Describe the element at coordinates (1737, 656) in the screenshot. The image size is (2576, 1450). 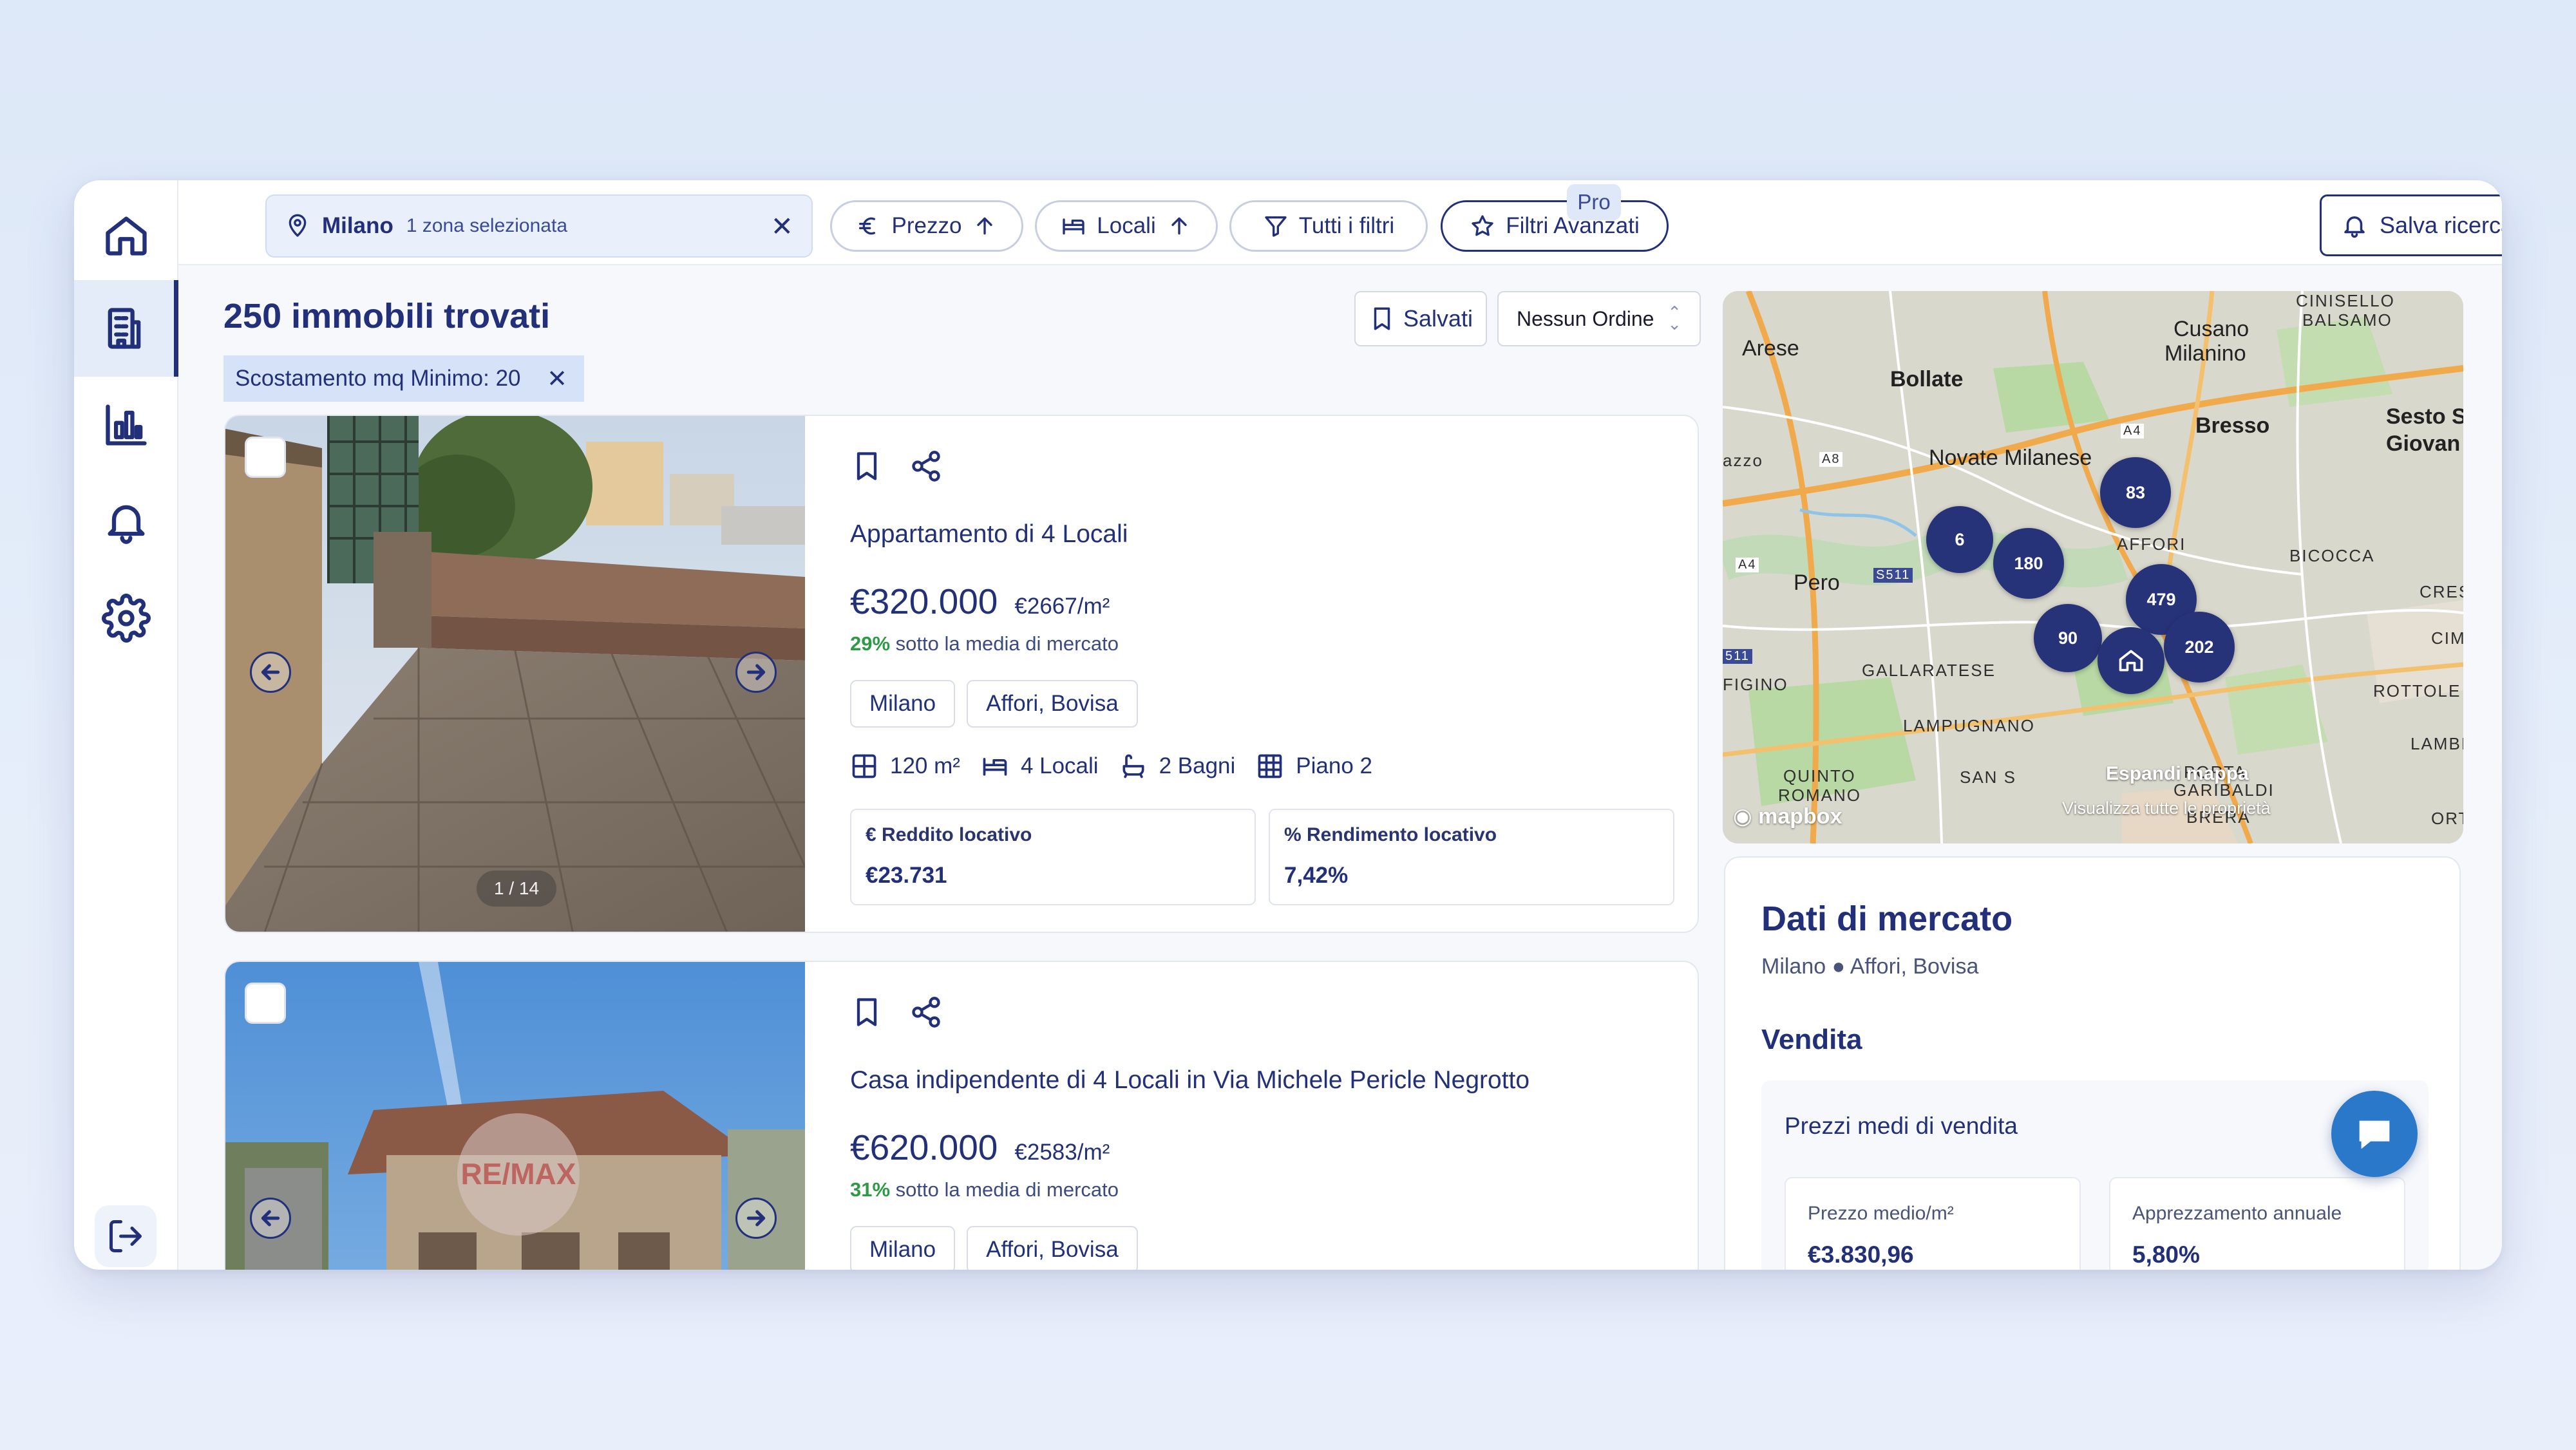
I see `road-511: 511` at that location.